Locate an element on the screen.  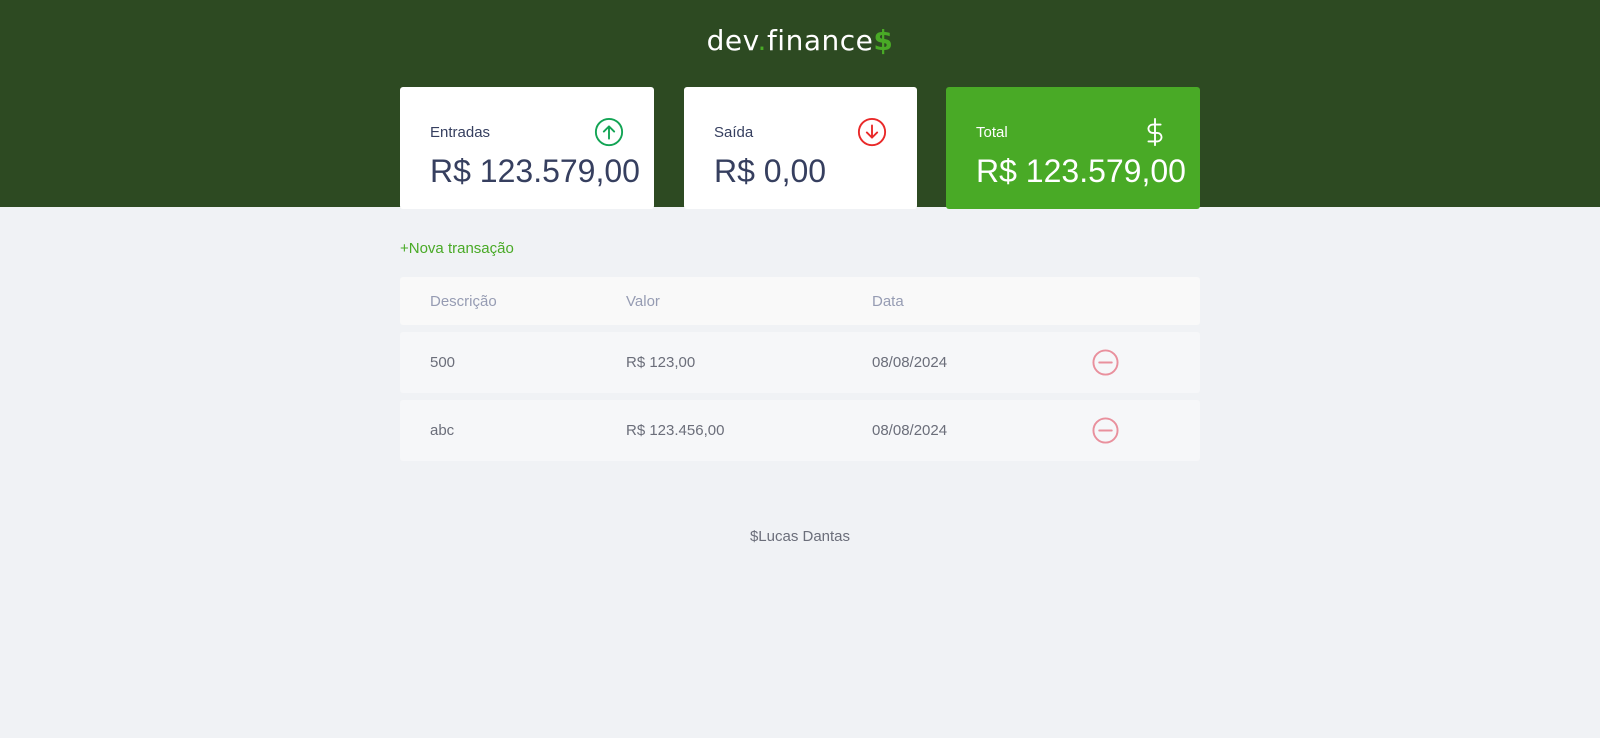
header-date: Data is located at coordinates (888, 301).